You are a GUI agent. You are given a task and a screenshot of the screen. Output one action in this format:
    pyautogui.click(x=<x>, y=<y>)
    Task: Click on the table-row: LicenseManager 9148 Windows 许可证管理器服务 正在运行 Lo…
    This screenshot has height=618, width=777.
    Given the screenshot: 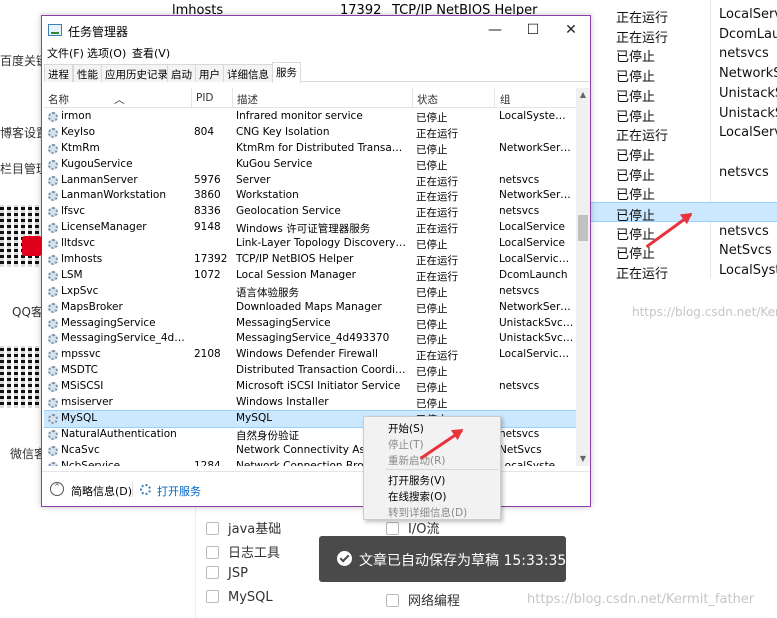 What is the action you would take?
    pyautogui.click(x=310, y=228)
    